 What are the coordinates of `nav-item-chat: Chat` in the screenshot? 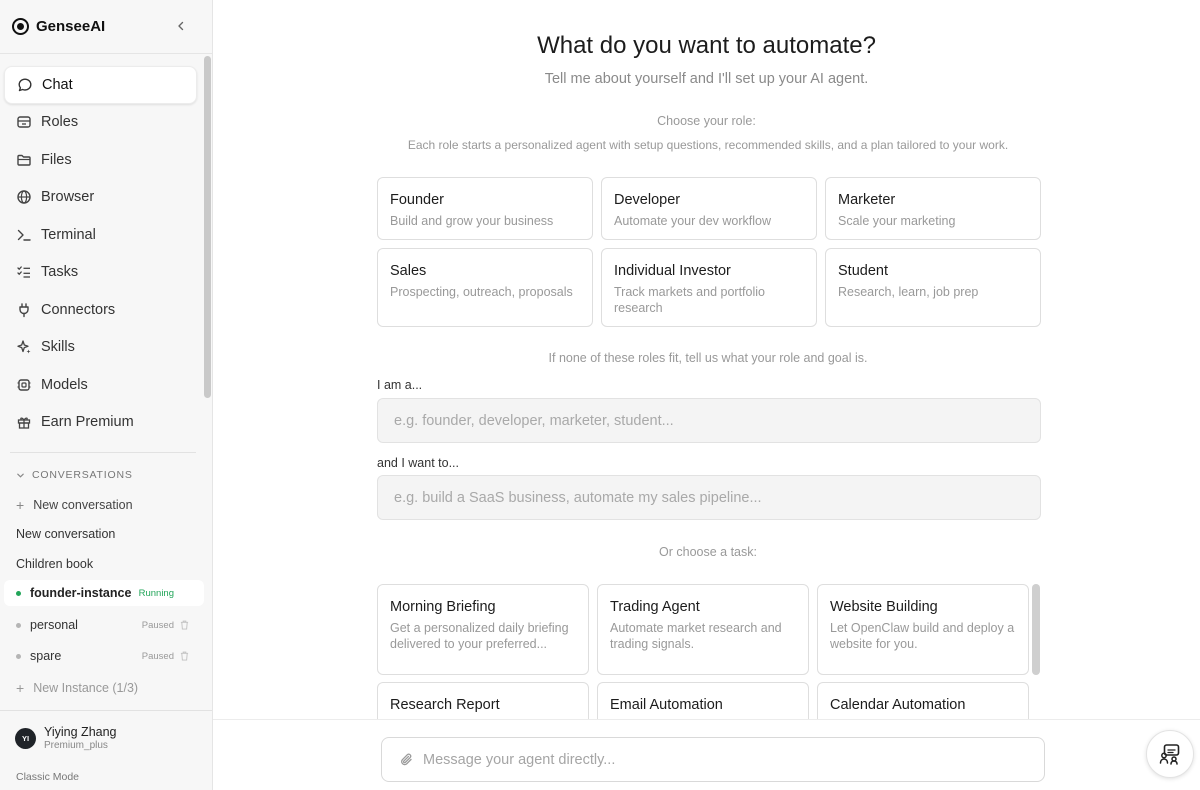 It's located at (100, 85).